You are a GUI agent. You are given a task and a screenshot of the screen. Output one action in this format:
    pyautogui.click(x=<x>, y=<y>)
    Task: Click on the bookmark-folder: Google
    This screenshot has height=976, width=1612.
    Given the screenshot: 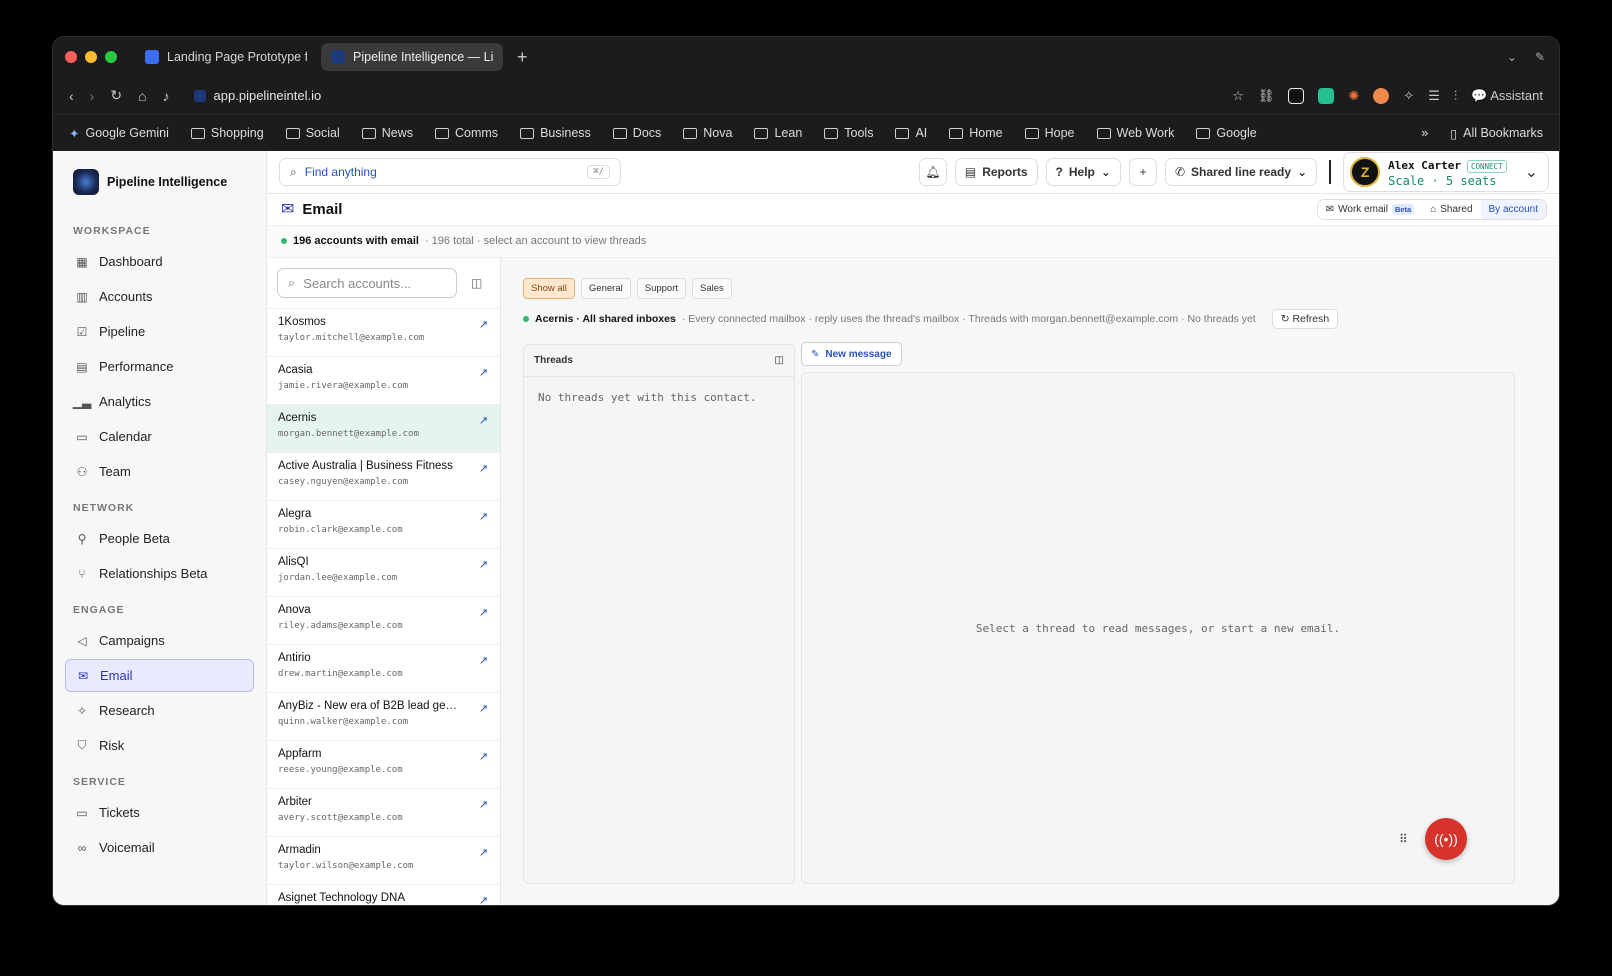 What is the action you would take?
    pyautogui.click(x=1226, y=133)
    